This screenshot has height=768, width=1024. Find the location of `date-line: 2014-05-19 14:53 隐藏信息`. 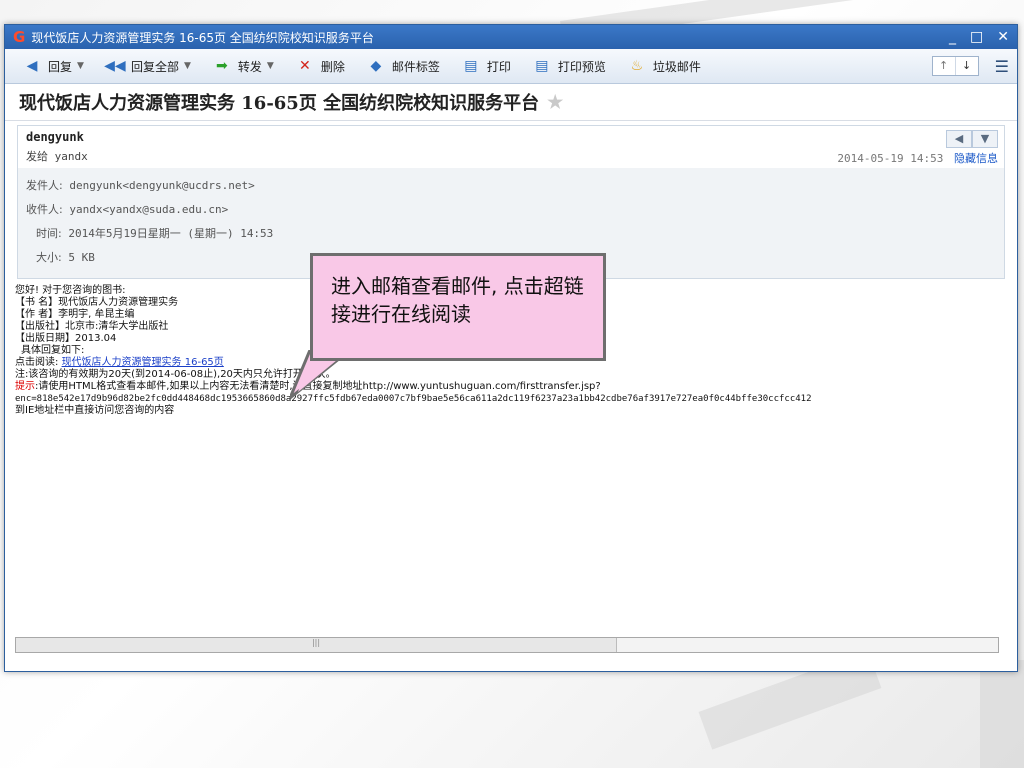

date-line: 2014-05-19 14:53 隐藏信息 is located at coordinates (917, 158).